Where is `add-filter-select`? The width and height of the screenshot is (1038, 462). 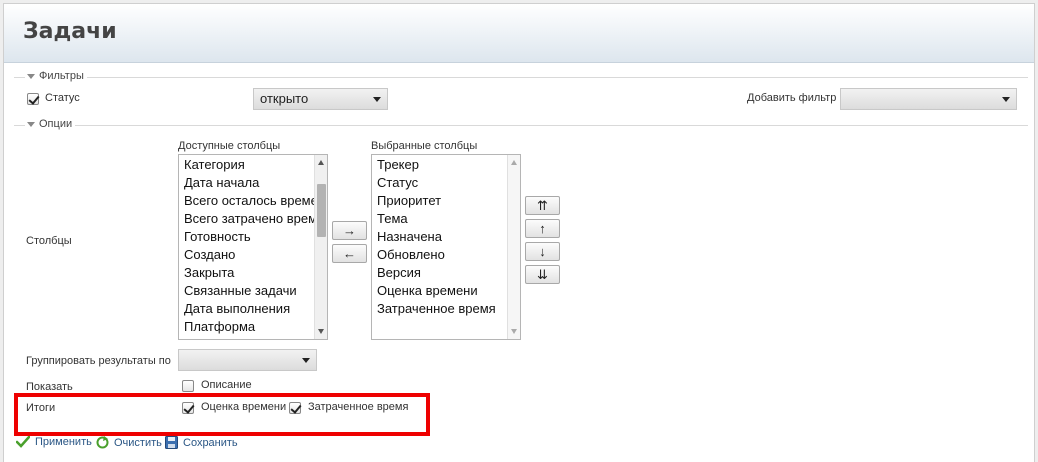 add-filter-select is located at coordinates (928, 99).